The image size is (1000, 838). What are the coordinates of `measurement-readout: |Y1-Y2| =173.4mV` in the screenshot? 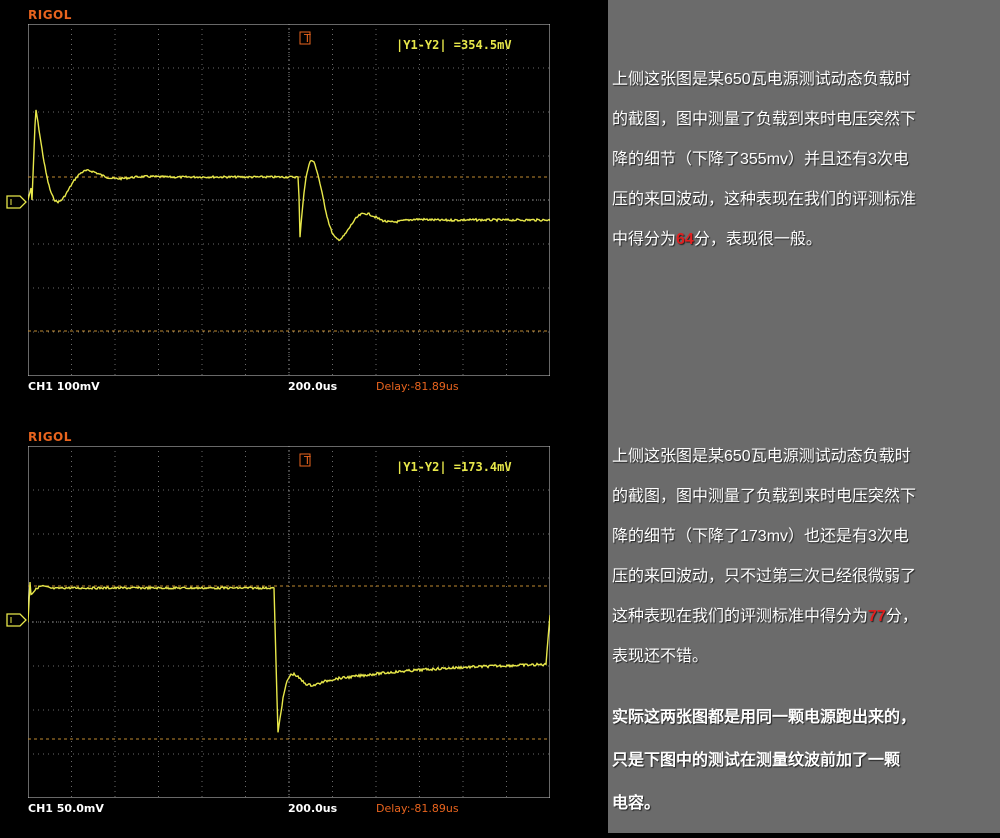 It's located at (454, 467).